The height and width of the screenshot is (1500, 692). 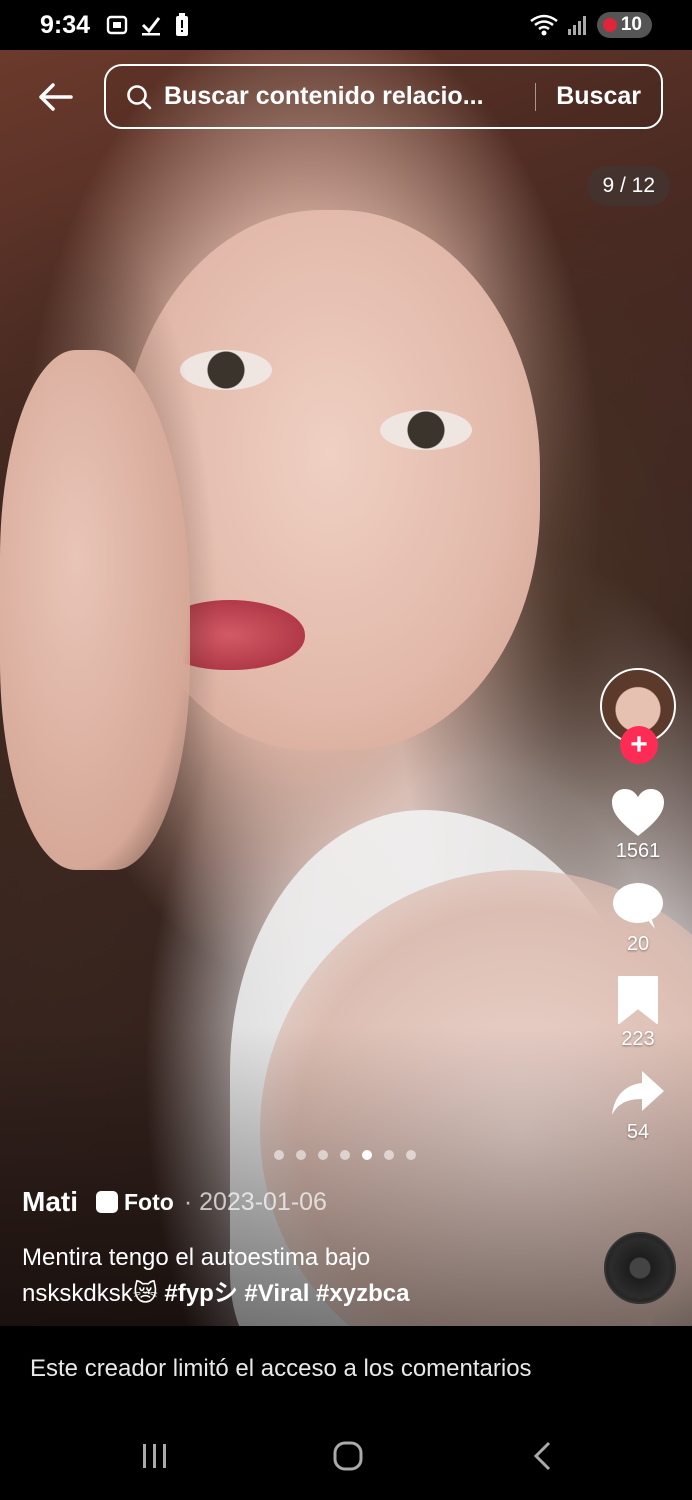 I want to click on back-arrow-icon, so click(x=56, y=97).